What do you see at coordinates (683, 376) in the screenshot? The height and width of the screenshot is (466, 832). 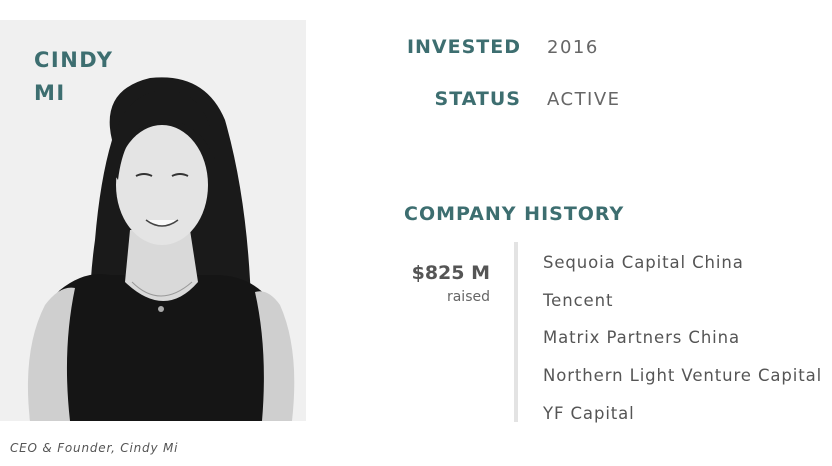 I see `investor-item: Northern Light Venture Capital` at bounding box center [683, 376].